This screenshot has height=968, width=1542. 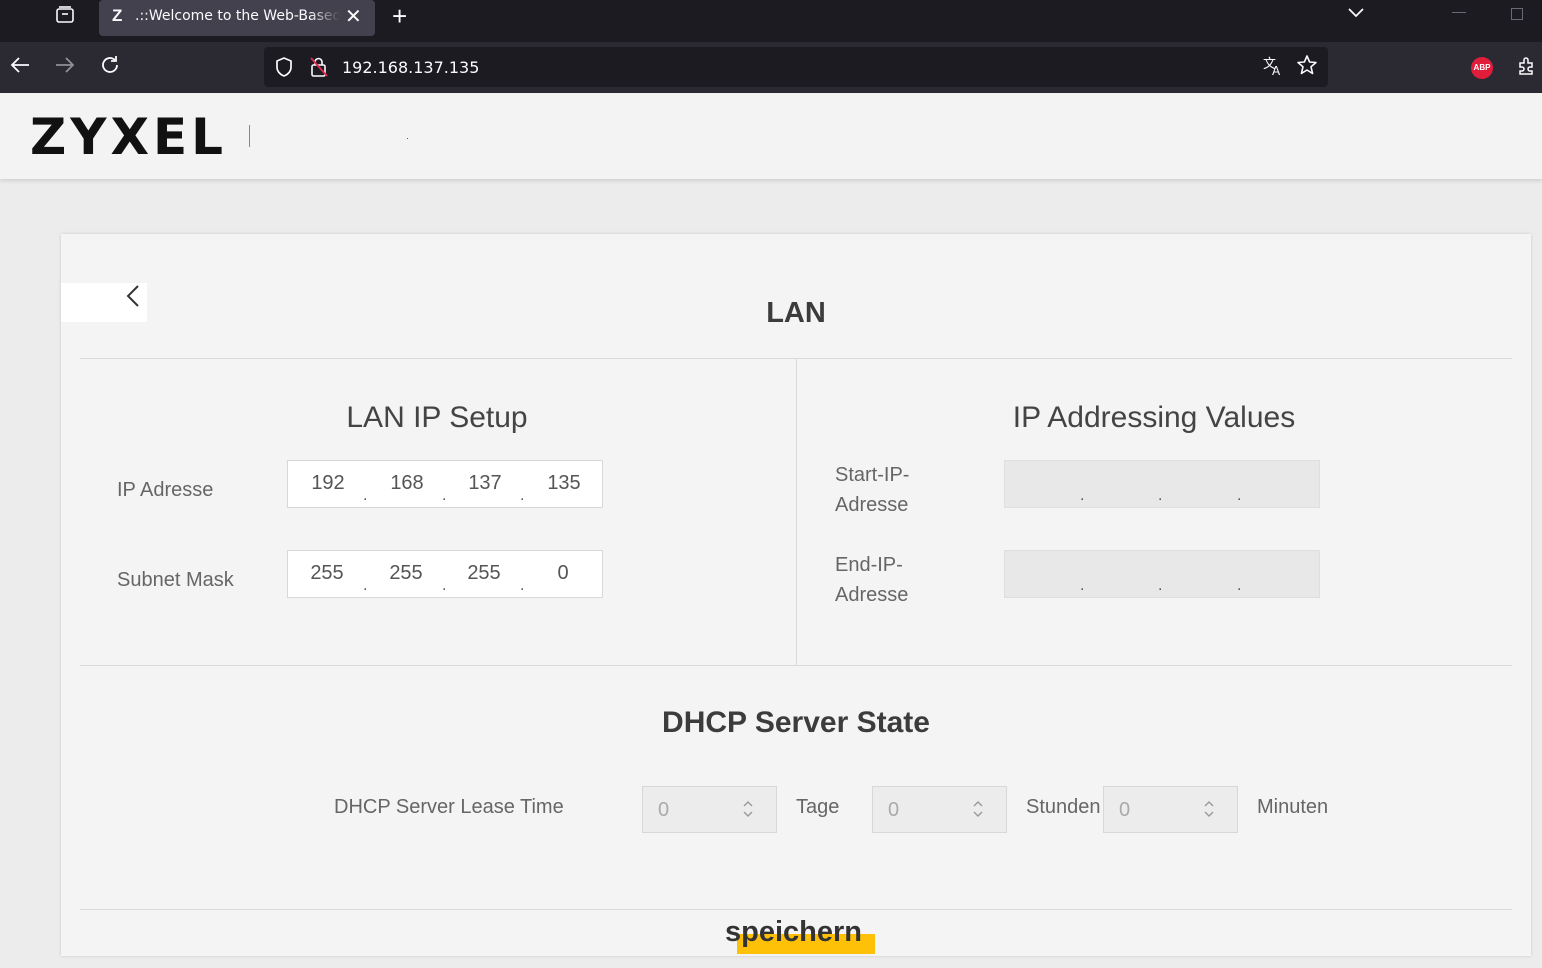 I want to click on start-ip-label: Start-IP- Adresse, so click(x=872, y=490).